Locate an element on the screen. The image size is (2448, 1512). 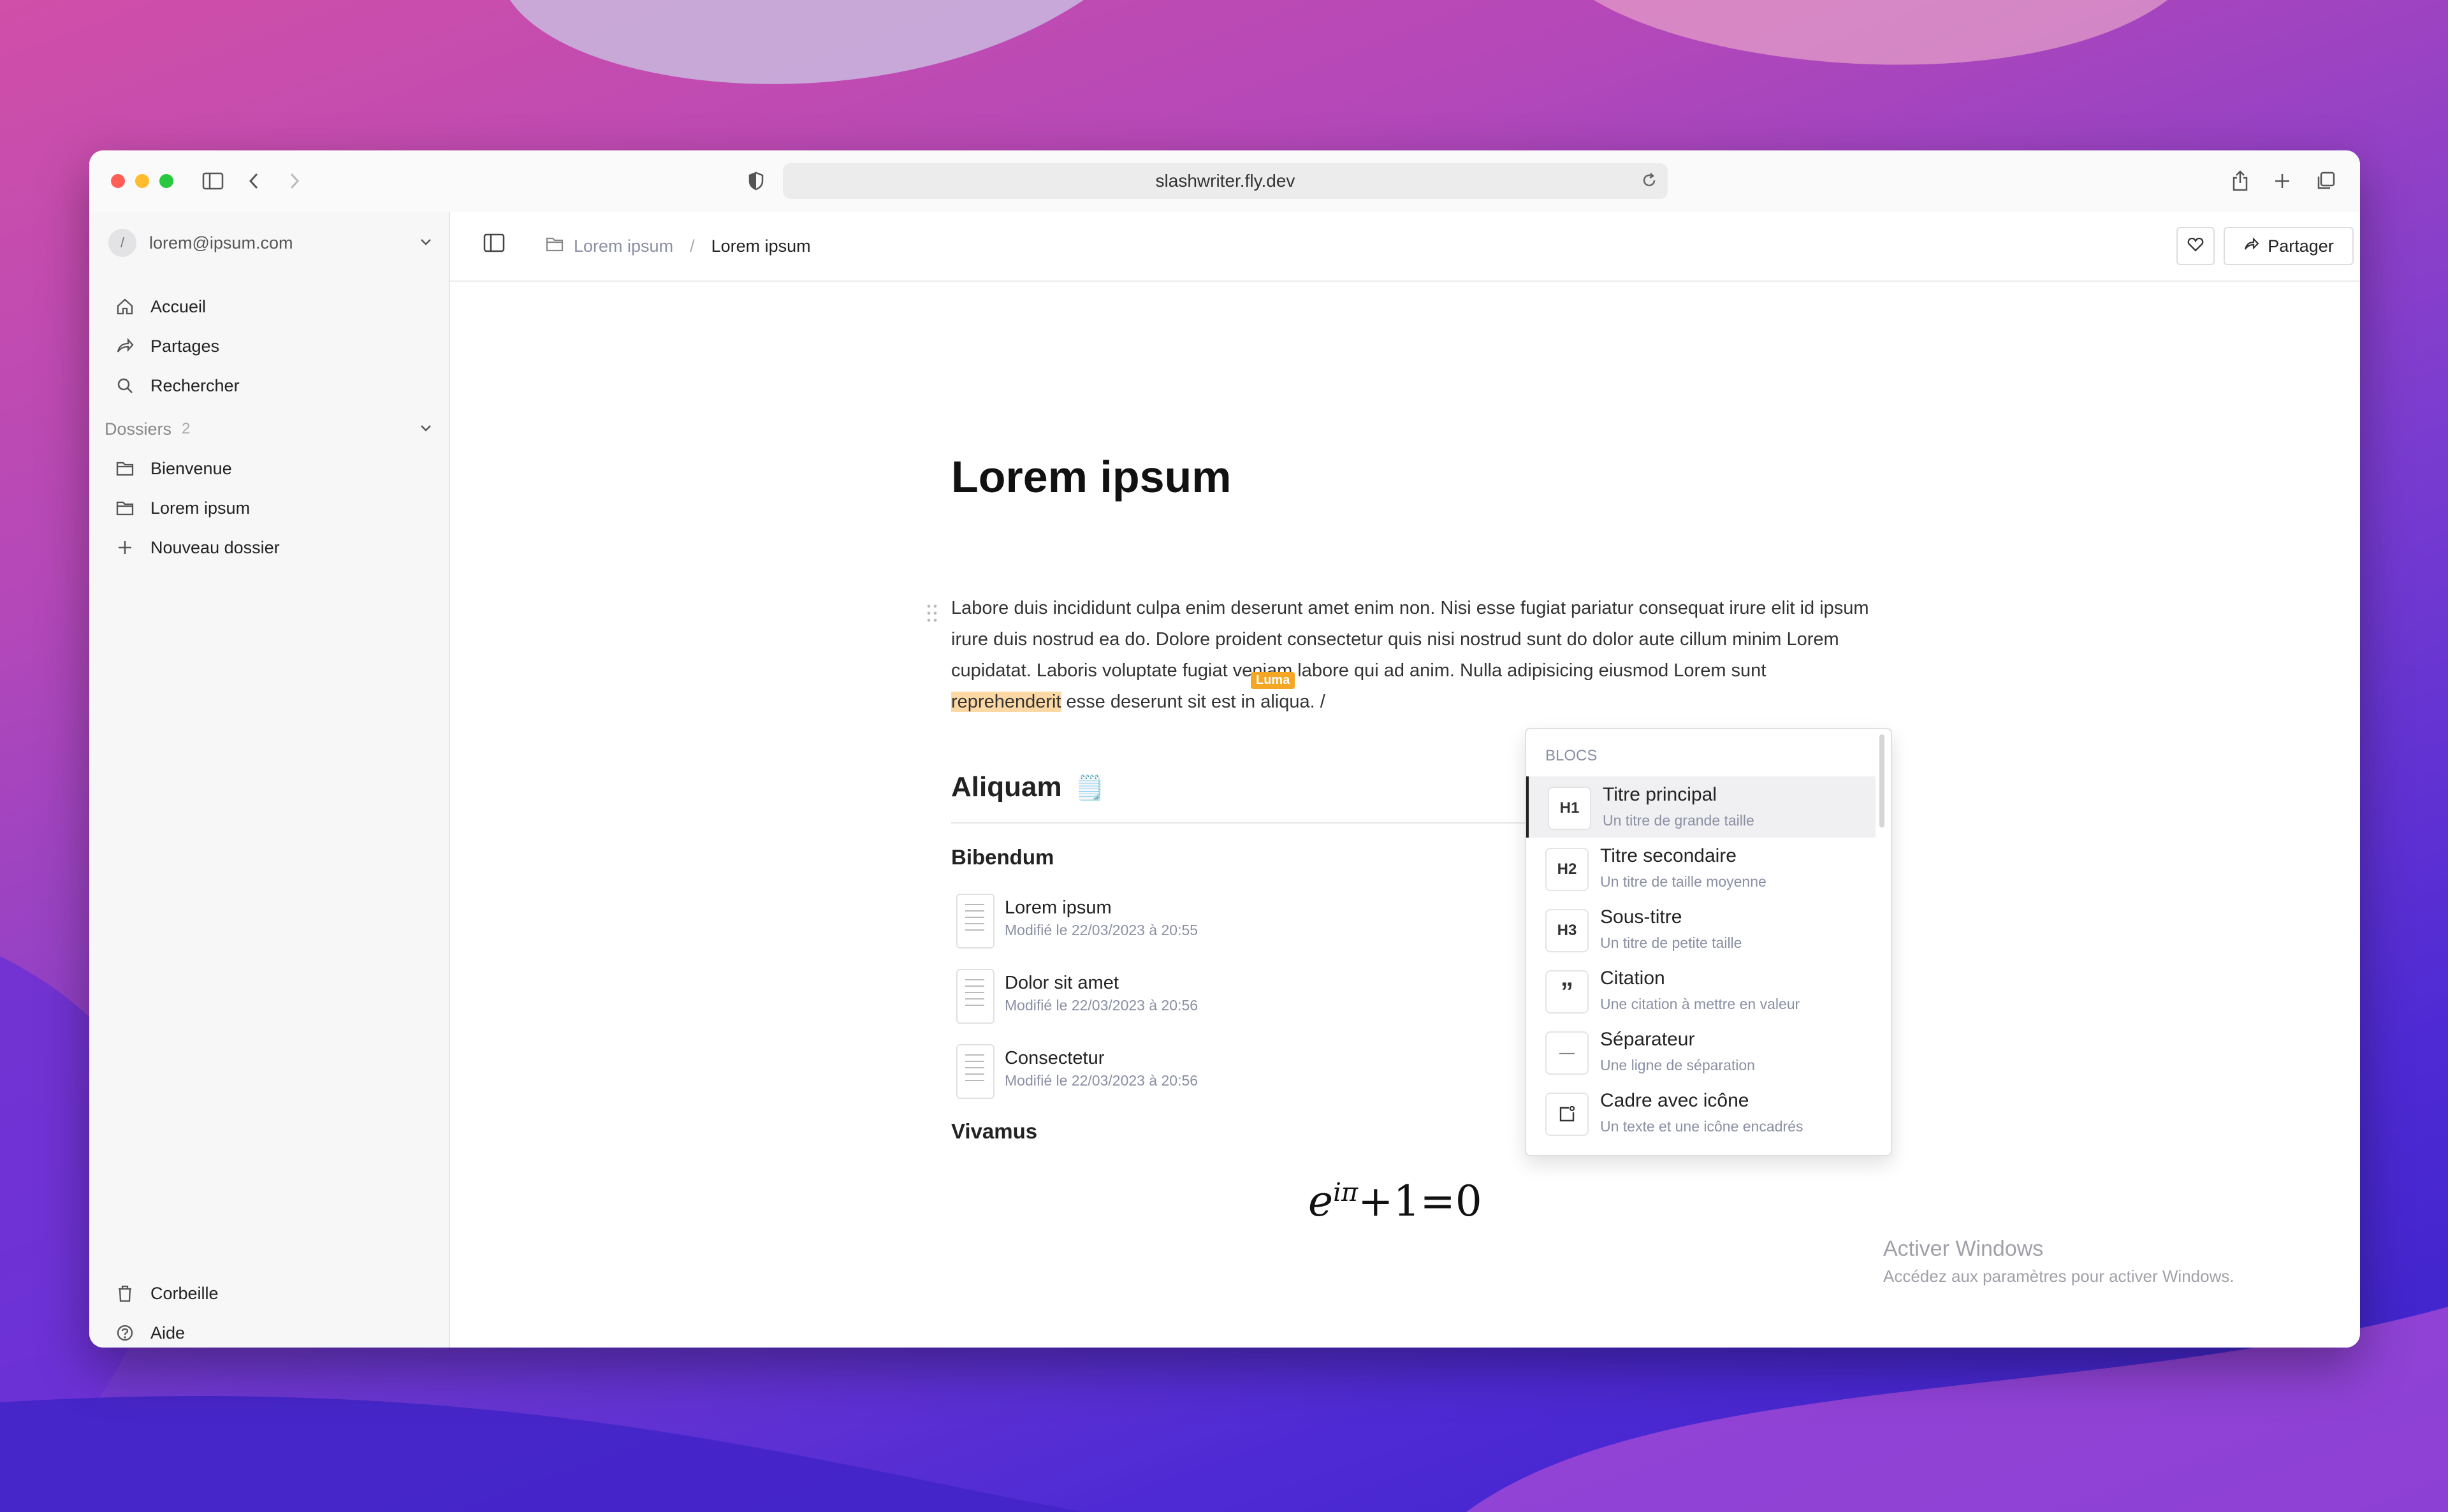
heading-3-vivamus: Vivamus is located at coordinates (994, 1131).